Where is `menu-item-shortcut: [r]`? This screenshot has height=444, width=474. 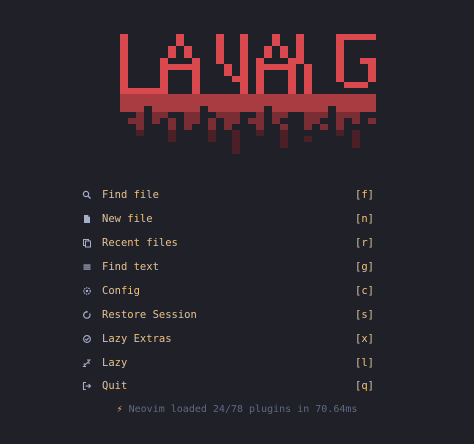 menu-item-shortcut: [r] is located at coordinates (364, 243).